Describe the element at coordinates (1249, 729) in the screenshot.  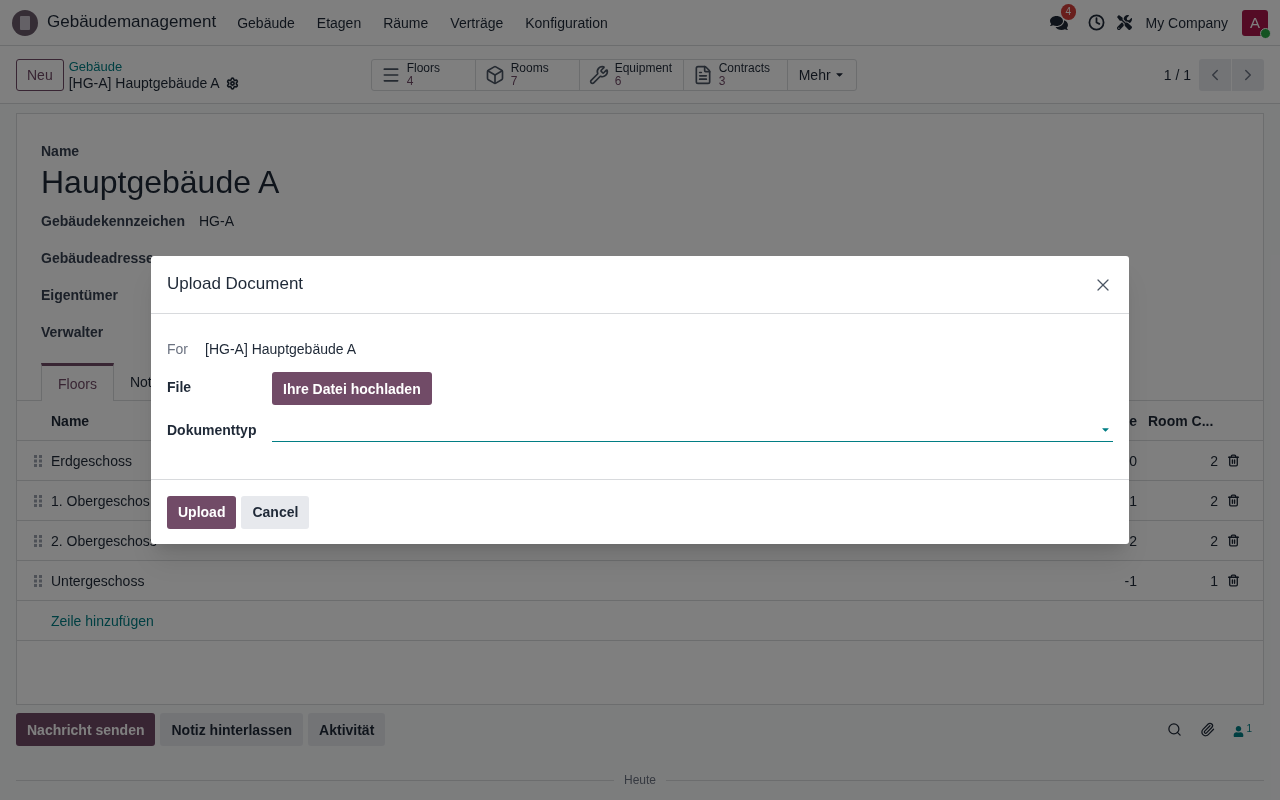
I see `followers-count: 1` at that location.